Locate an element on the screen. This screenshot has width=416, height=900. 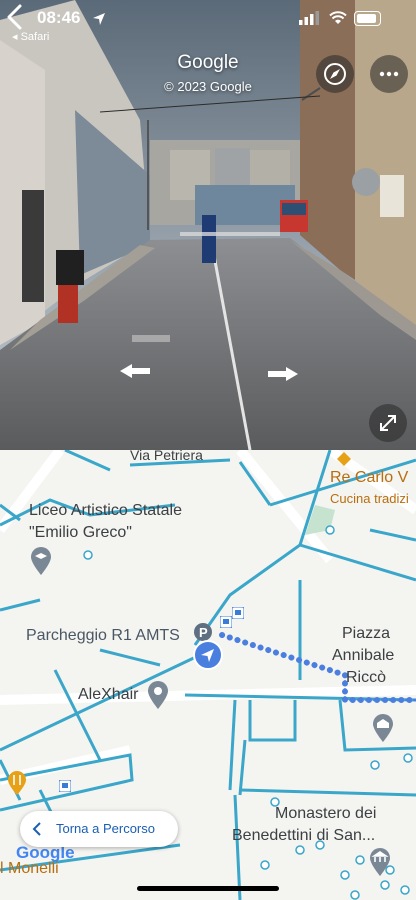
more-options-button is located at coordinates (389, 74).